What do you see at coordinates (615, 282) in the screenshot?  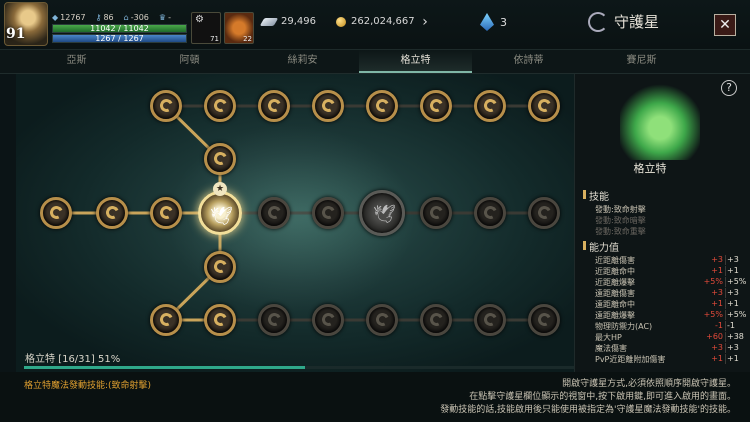 I see `stat-label: 近距離爆擊` at bounding box center [615, 282].